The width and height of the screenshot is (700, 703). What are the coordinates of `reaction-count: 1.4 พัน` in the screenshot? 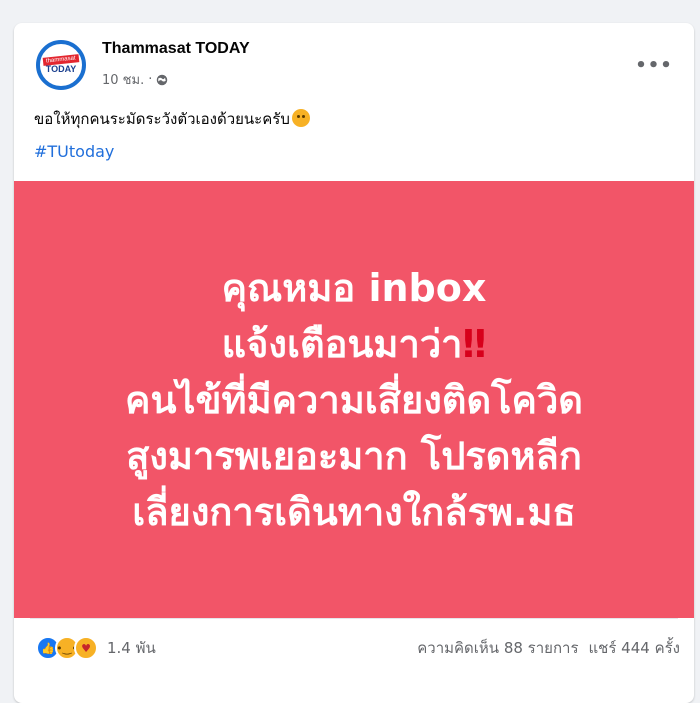 It's located at (131, 648).